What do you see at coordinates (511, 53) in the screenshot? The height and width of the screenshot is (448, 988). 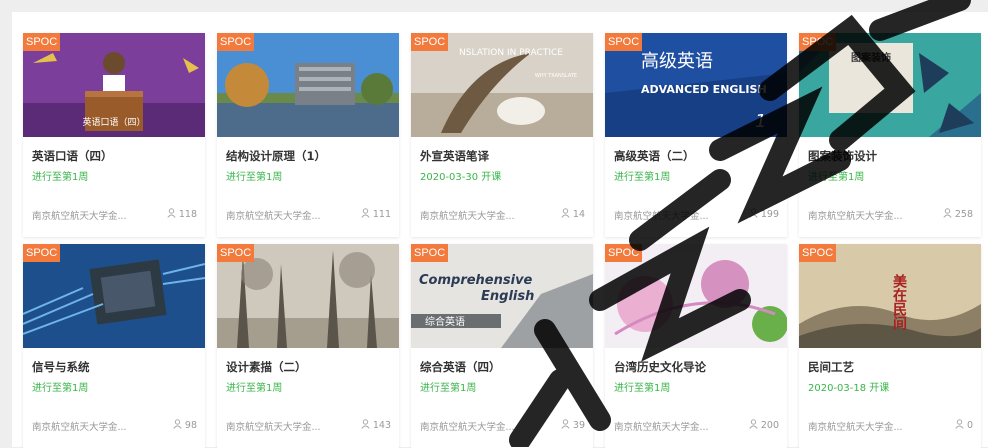 I see `thumb-caption: NSLATION IN PRACTICE` at bounding box center [511, 53].